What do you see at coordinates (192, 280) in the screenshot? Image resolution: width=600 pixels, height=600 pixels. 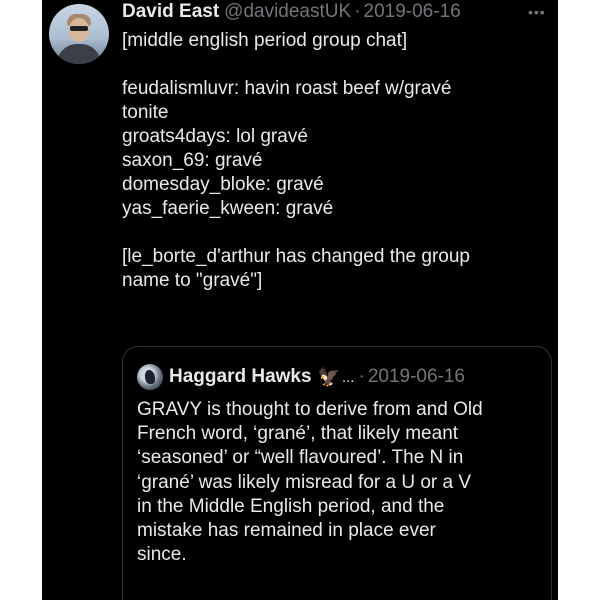 I see `tweet-line: name to "gravé"]` at bounding box center [192, 280].